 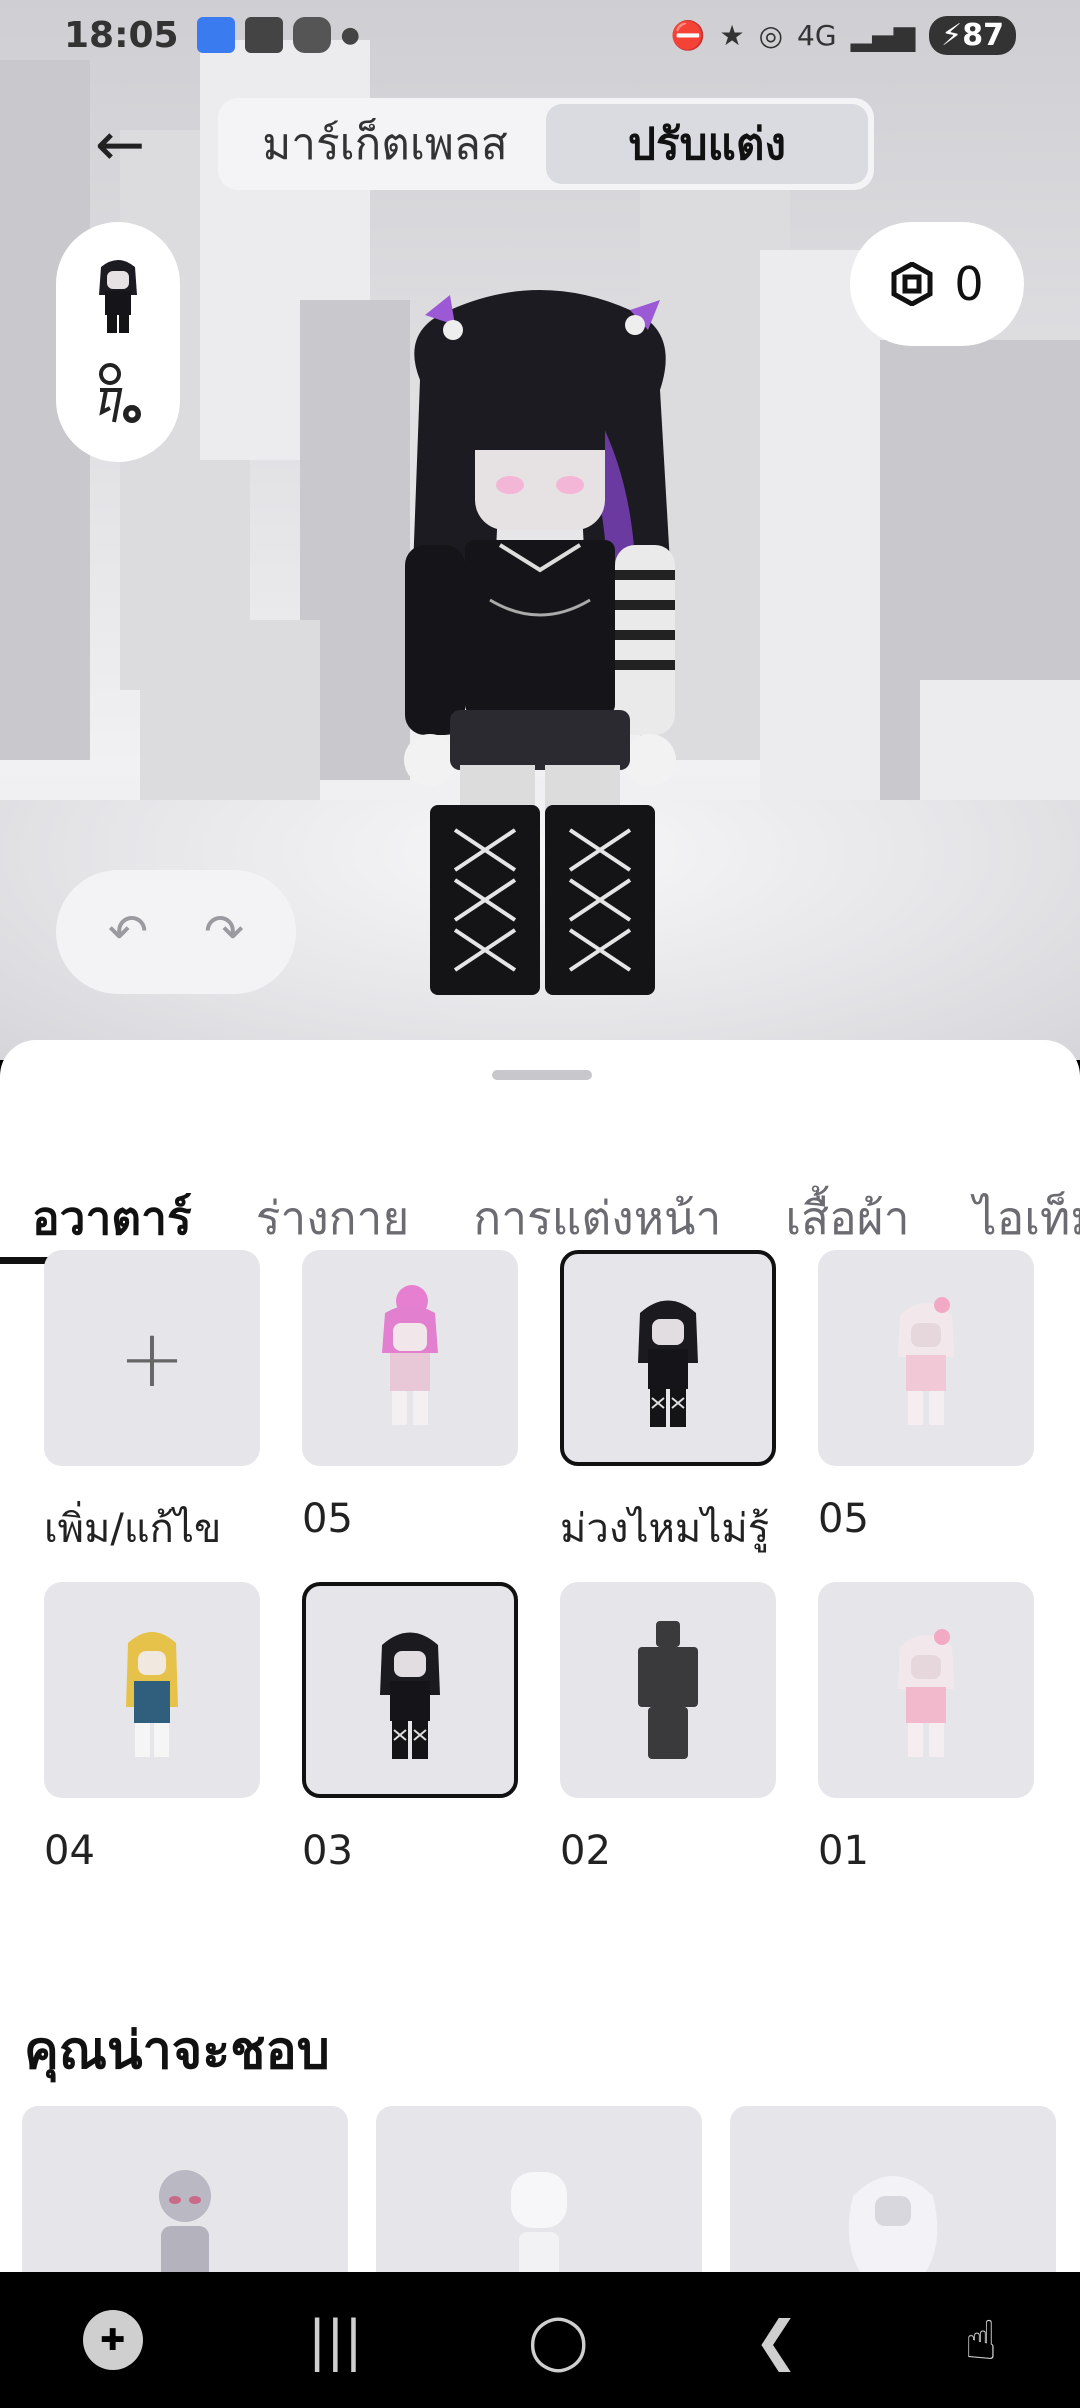 What do you see at coordinates (118, 342) in the screenshot?
I see `side-toolbar` at bounding box center [118, 342].